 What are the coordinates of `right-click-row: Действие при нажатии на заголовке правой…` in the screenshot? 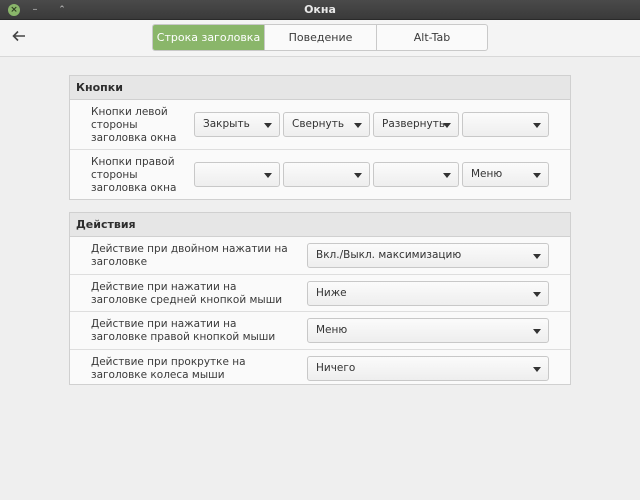 It's located at (320, 331).